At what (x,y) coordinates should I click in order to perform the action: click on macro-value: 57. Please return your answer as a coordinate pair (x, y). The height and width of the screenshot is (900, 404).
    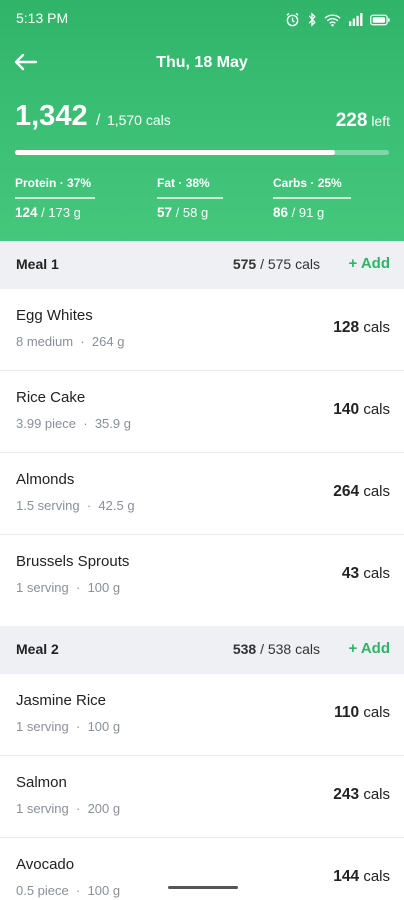
    Looking at the image, I should click on (165, 212).